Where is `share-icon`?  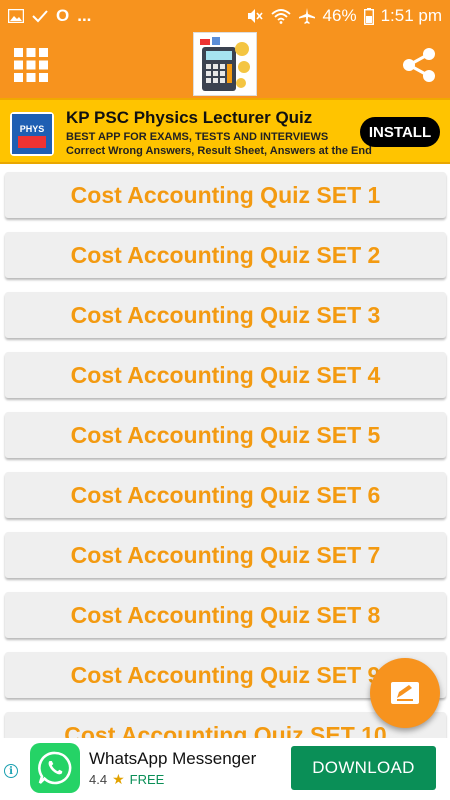 share-icon is located at coordinates (419, 65).